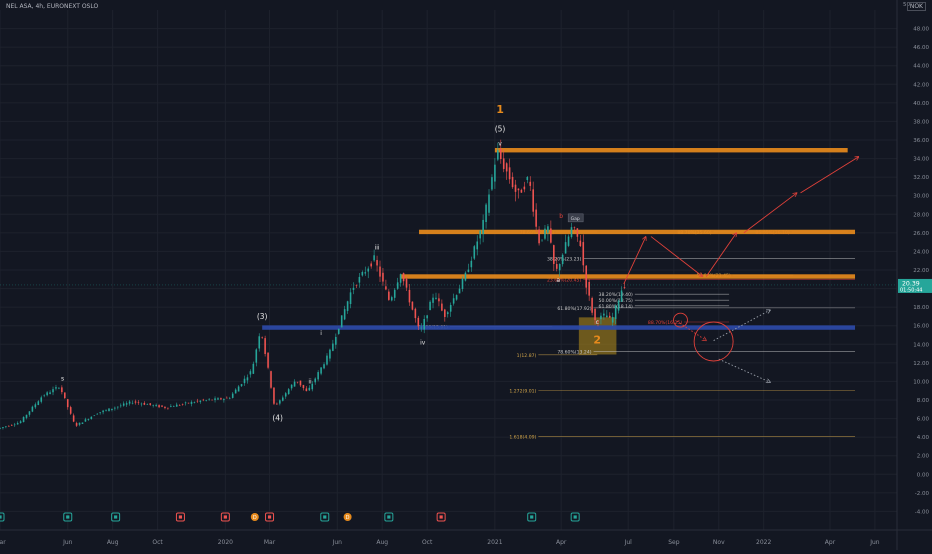  What do you see at coordinates (921, 382) in the screenshot?
I see `price-tick-label: 10.00` at bounding box center [921, 382].